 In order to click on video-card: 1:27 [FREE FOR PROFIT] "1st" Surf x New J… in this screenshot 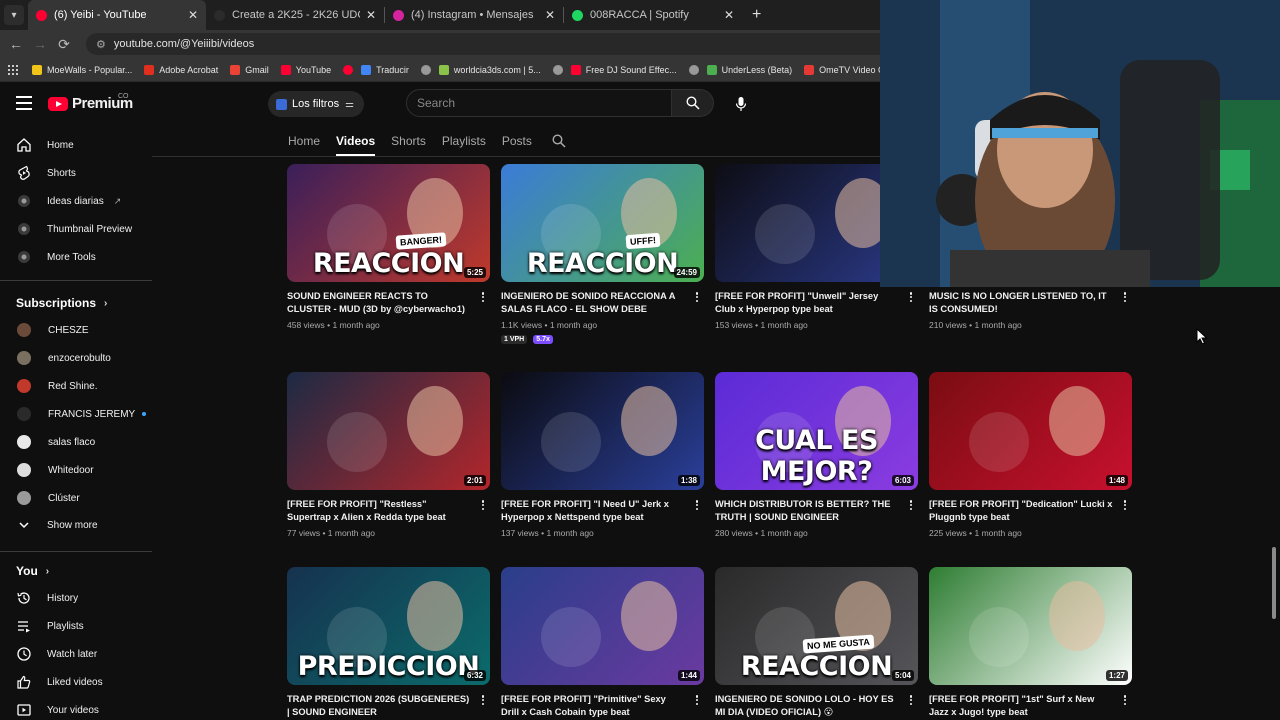, I will do `click(1030, 643)`.